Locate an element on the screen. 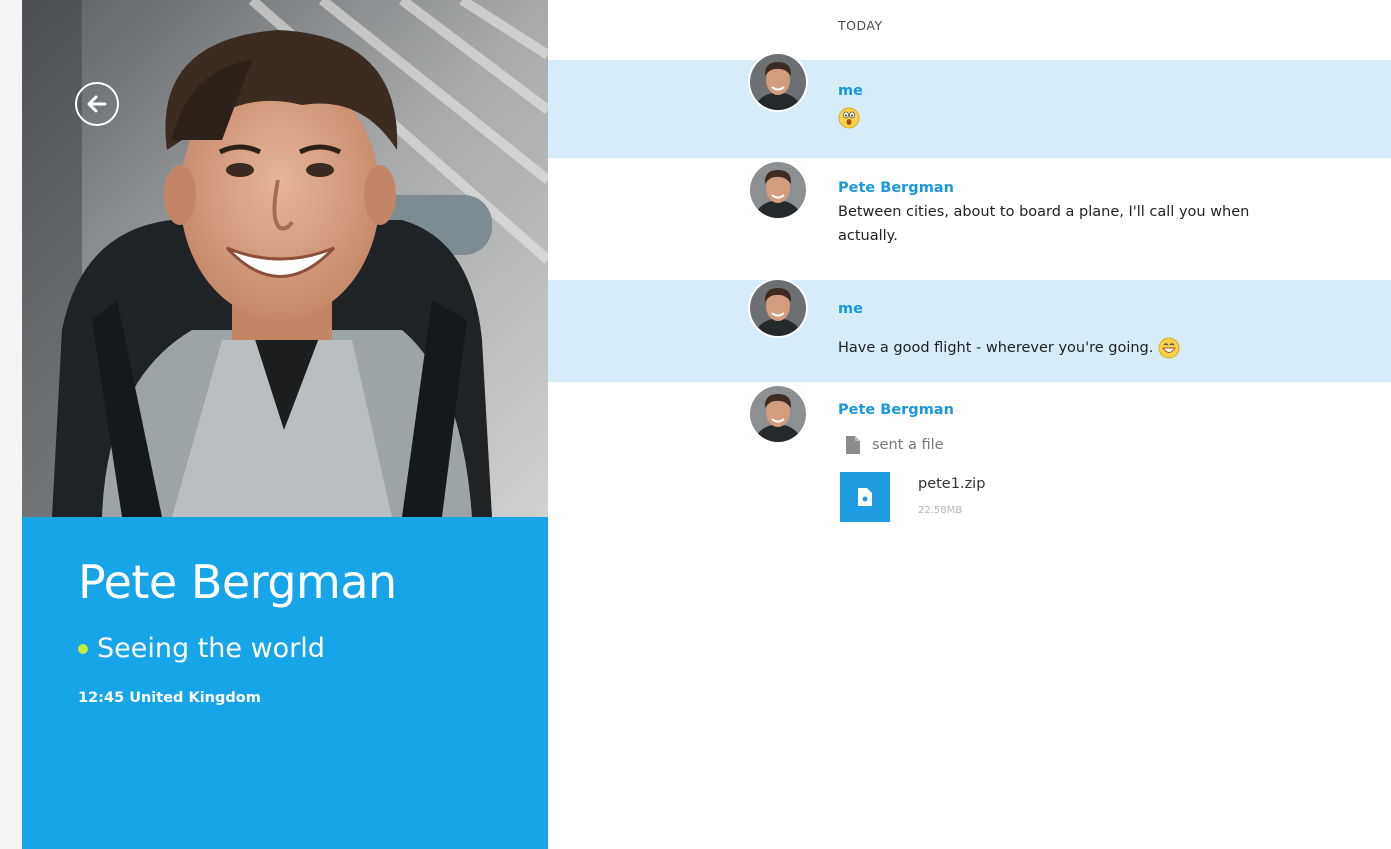  message-body is located at coordinates (849, 118).